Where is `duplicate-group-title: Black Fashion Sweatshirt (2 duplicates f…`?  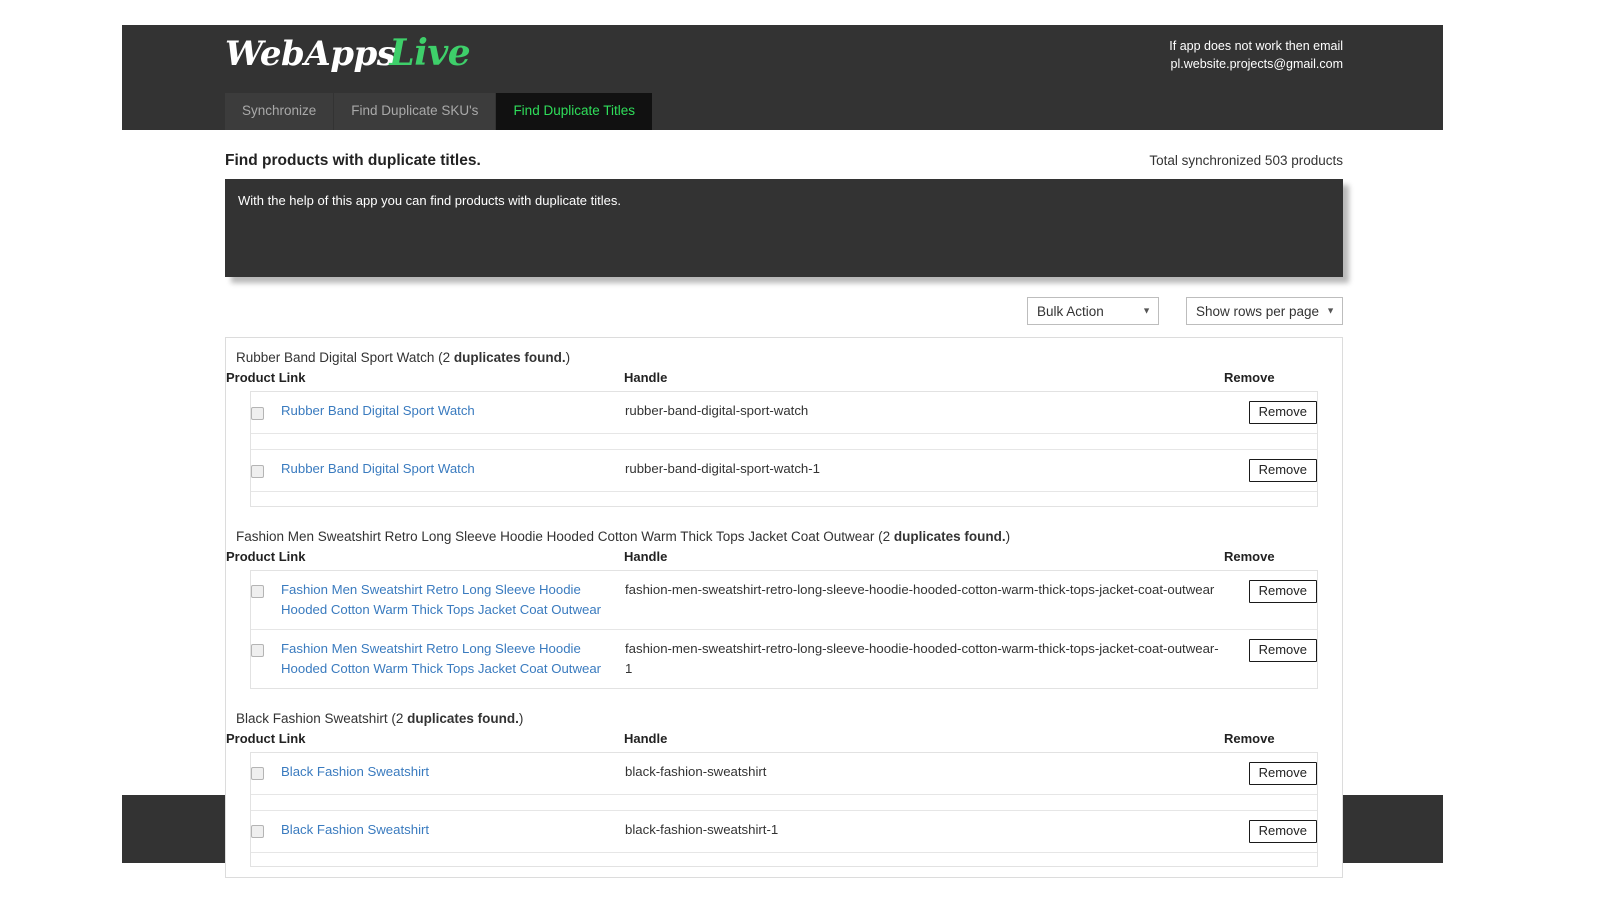 duplicate-group-title: Black Fashion Sweatshirt (2 duplicates f… is located at coordinates (784, 714).